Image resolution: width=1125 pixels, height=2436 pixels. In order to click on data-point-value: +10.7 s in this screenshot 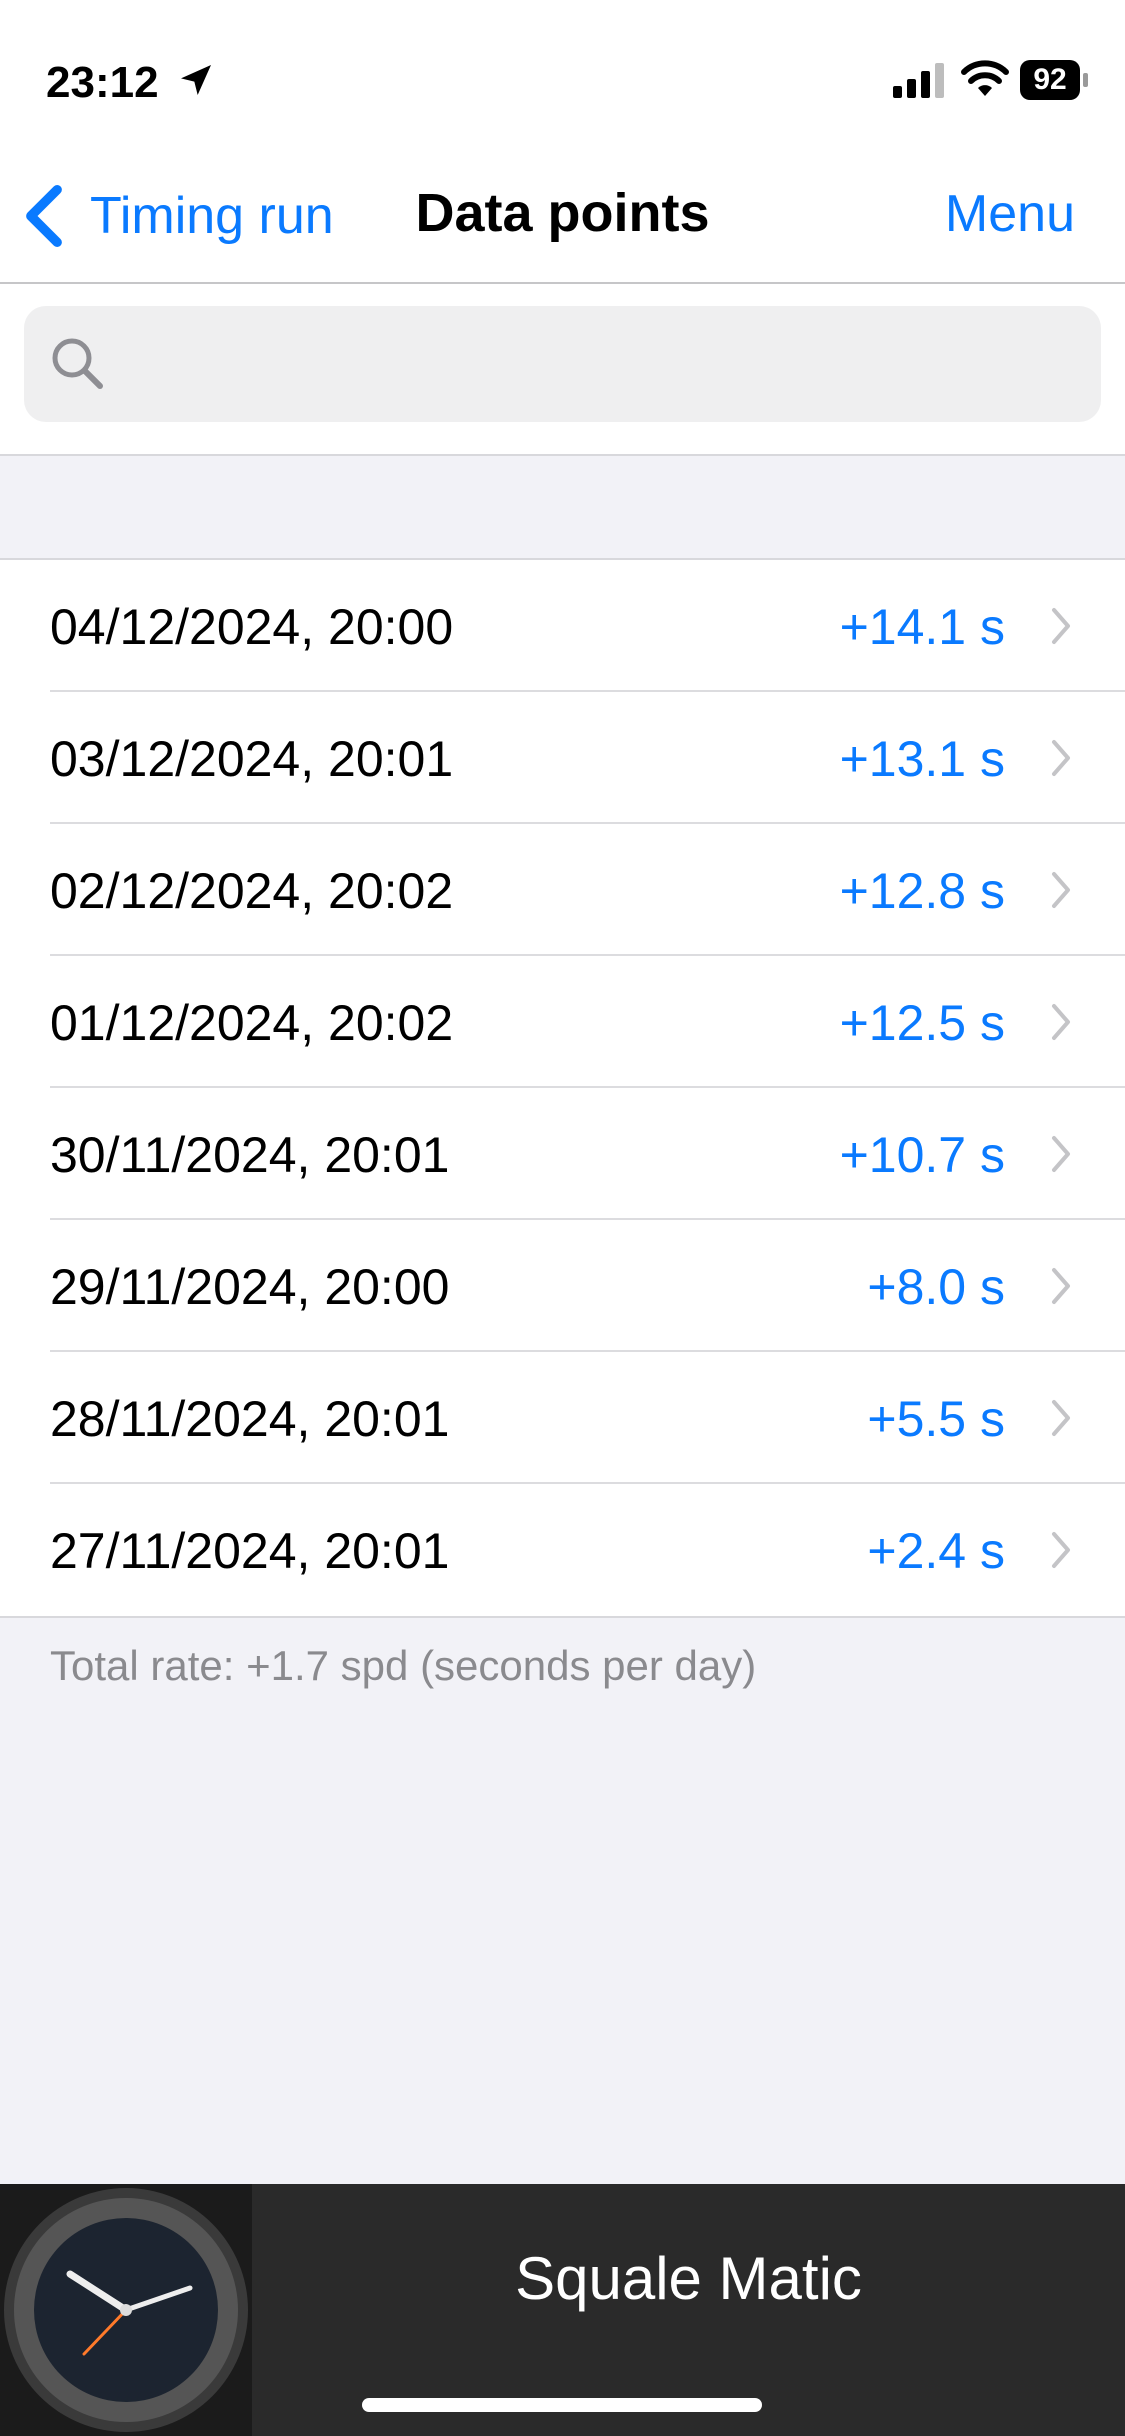, I will do `click(922, 1155)`.